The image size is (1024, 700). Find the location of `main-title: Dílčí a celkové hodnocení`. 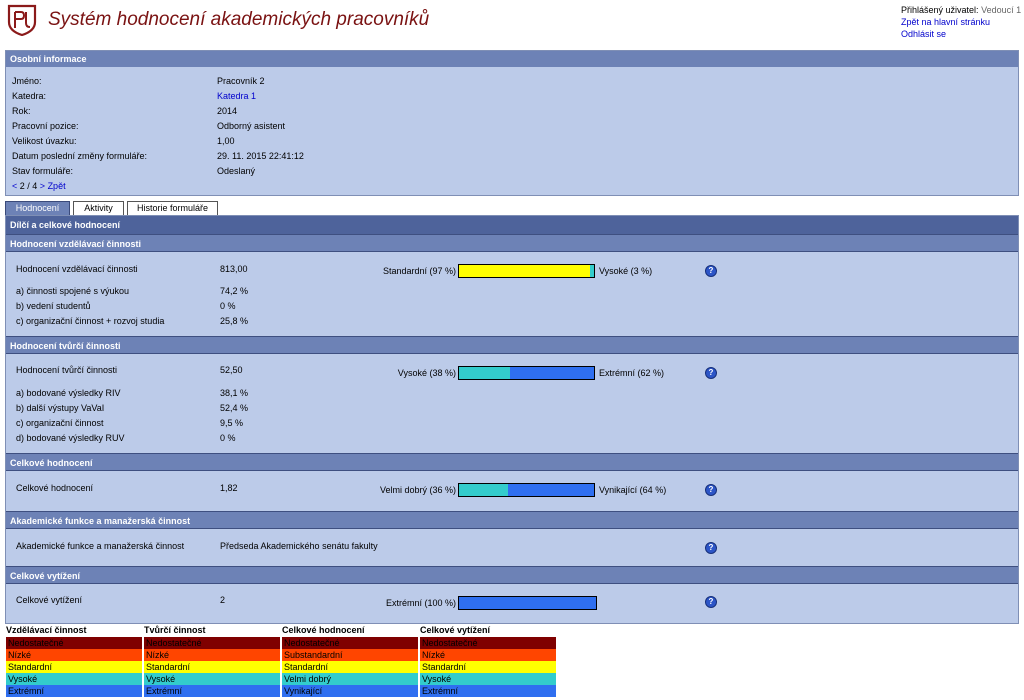

main-title: Dílčí a celkové hodnocení is located at coordinates (512, 225).